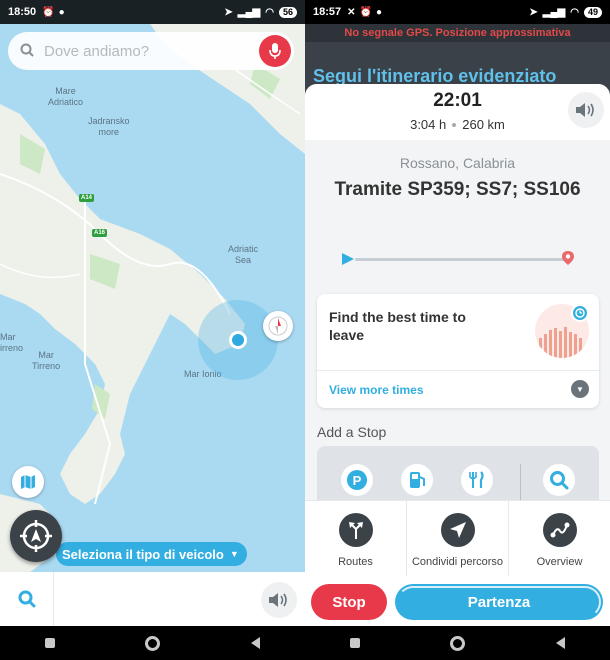  Describe the element at coordinates (66, 96) in the screenshot. I see `map-label-mare-adriatico: Mare Adriatico` at that location.